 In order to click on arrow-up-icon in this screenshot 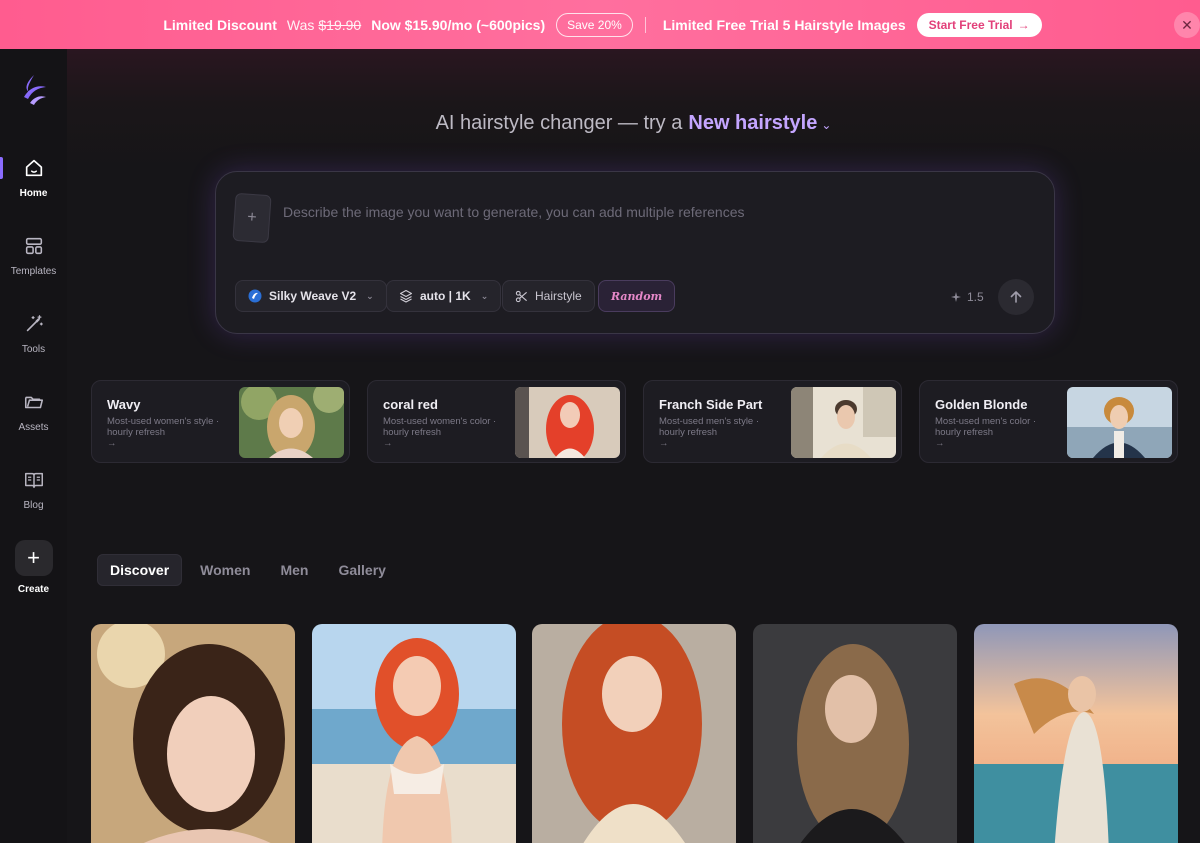, I will do `click(1016, 297)`.